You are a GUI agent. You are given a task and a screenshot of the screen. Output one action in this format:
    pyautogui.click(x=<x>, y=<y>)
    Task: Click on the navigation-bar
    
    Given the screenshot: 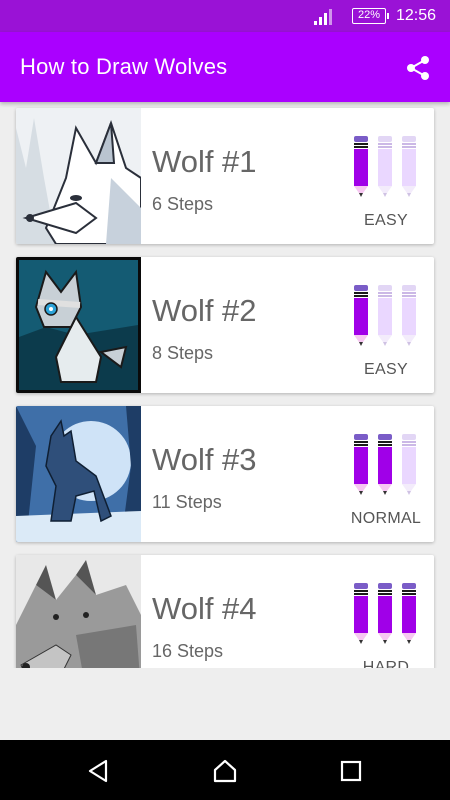 What is the action you would take?
    pyautogui.click(x=225, y=770)
    